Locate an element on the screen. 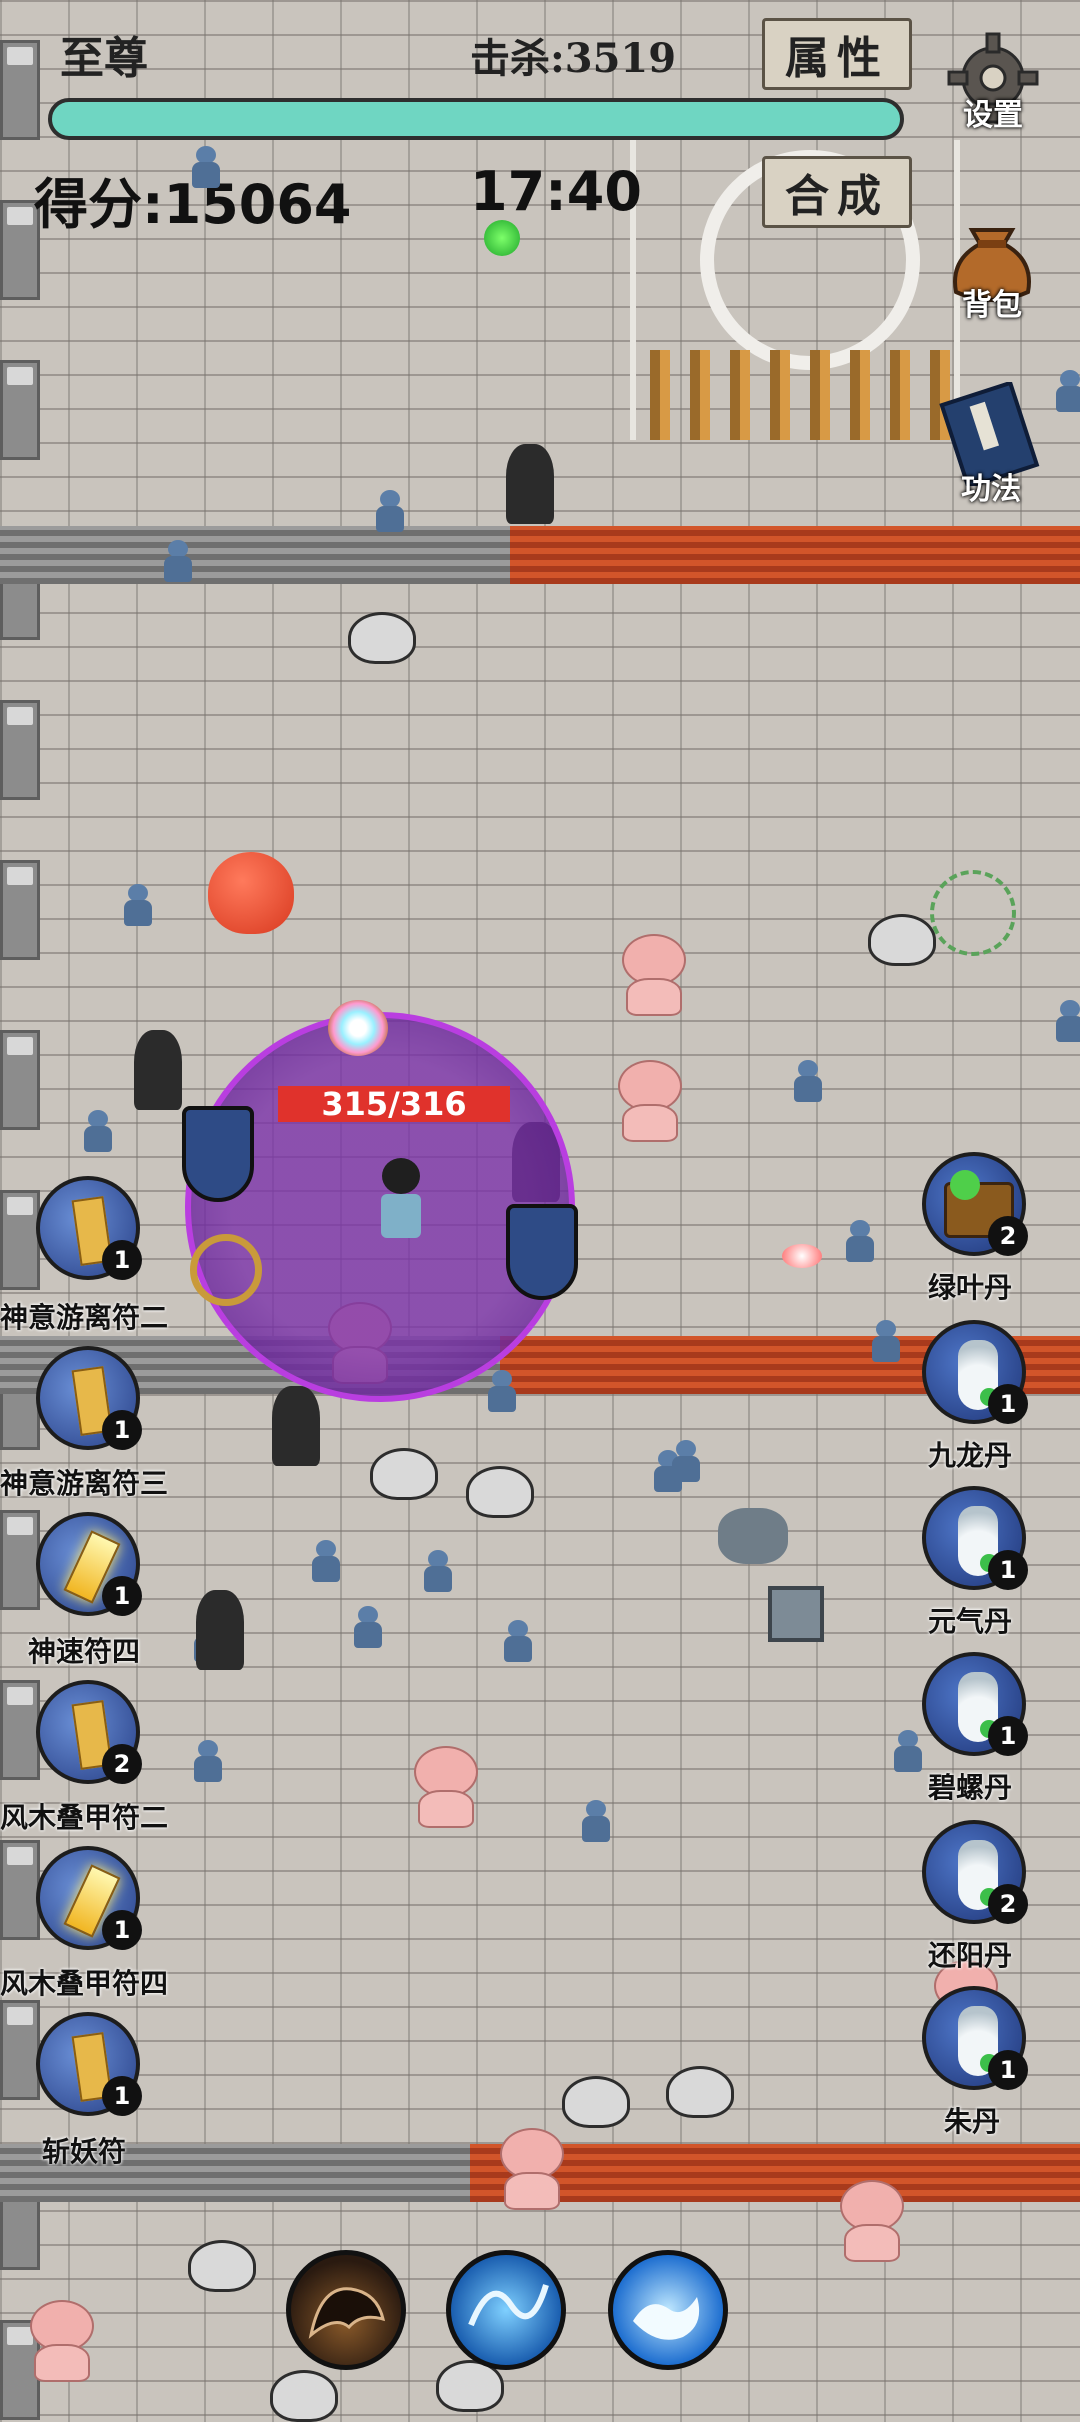 The image size is (1080, 2422). shadow-beast-ability is located at coordinates (346, 2310).